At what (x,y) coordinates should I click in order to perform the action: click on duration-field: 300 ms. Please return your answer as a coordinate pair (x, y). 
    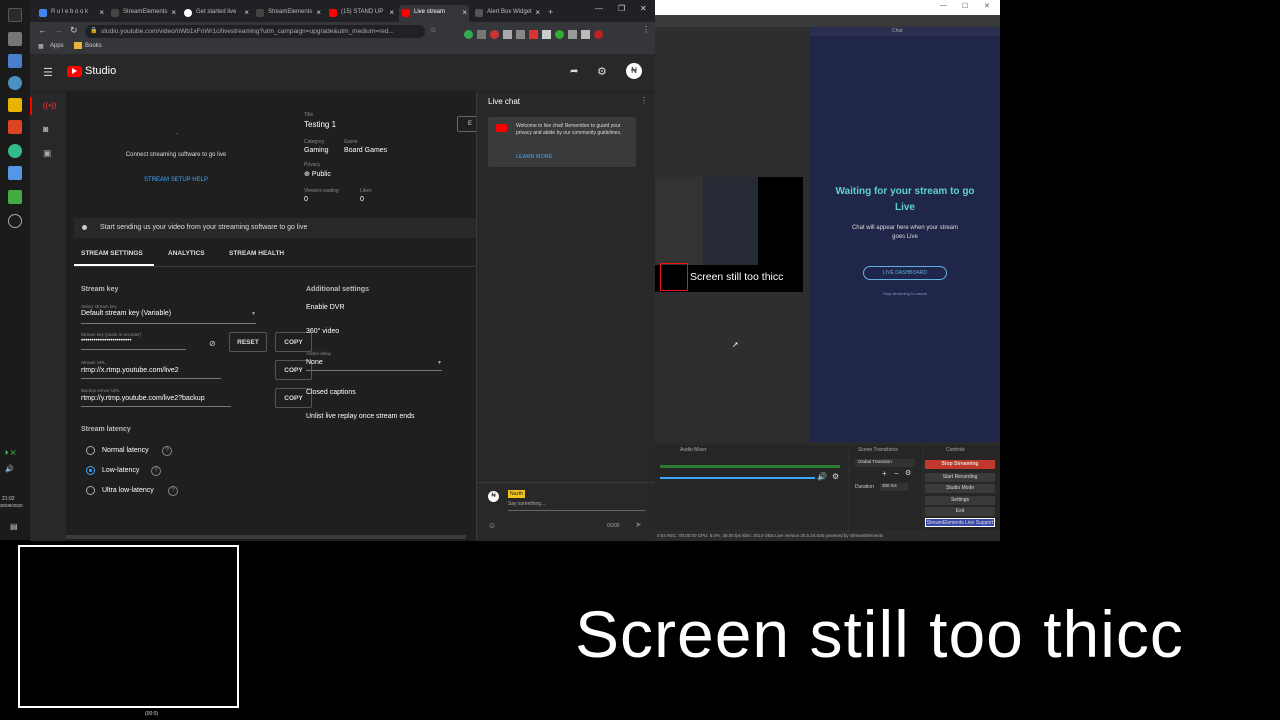
    Looking at the image, I should click on (894, 487).